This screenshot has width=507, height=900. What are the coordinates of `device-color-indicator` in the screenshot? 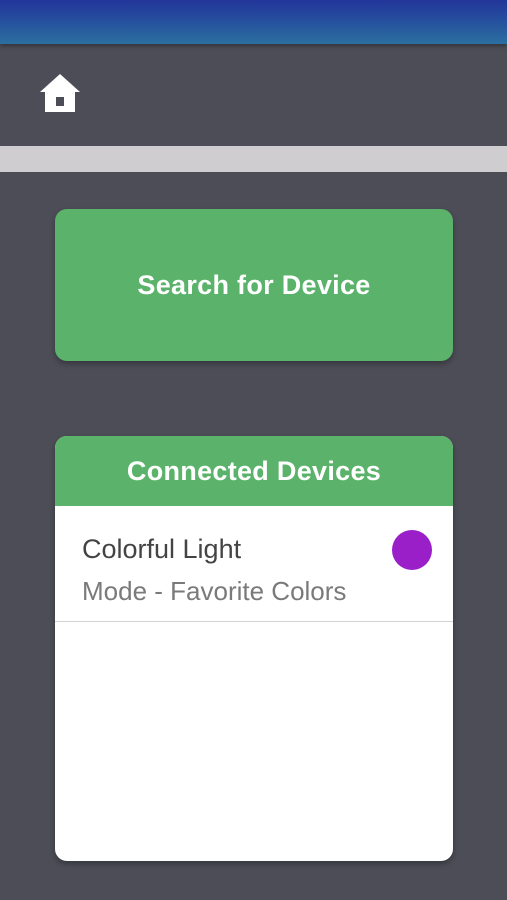 It's located at (412, 550).